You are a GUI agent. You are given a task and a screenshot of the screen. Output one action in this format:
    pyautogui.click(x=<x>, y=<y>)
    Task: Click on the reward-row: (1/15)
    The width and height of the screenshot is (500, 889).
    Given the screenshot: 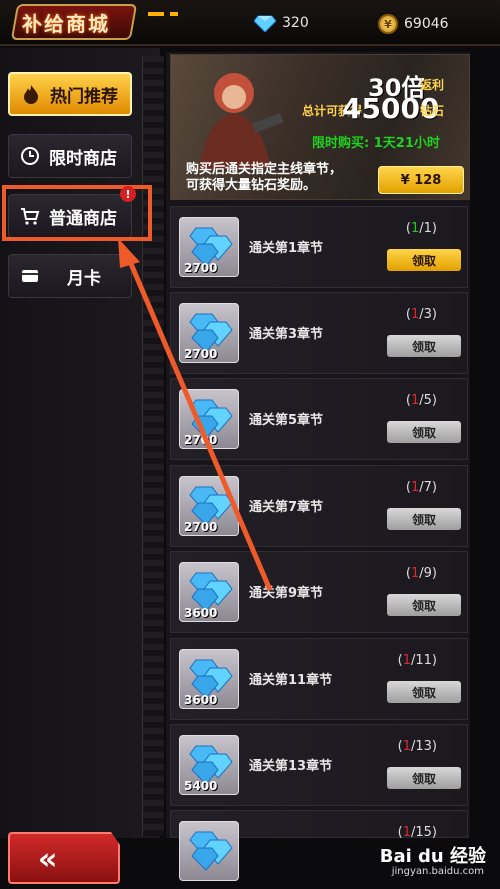 What is the action you would take?
    pyautogui.click(x=319, y=845)
    